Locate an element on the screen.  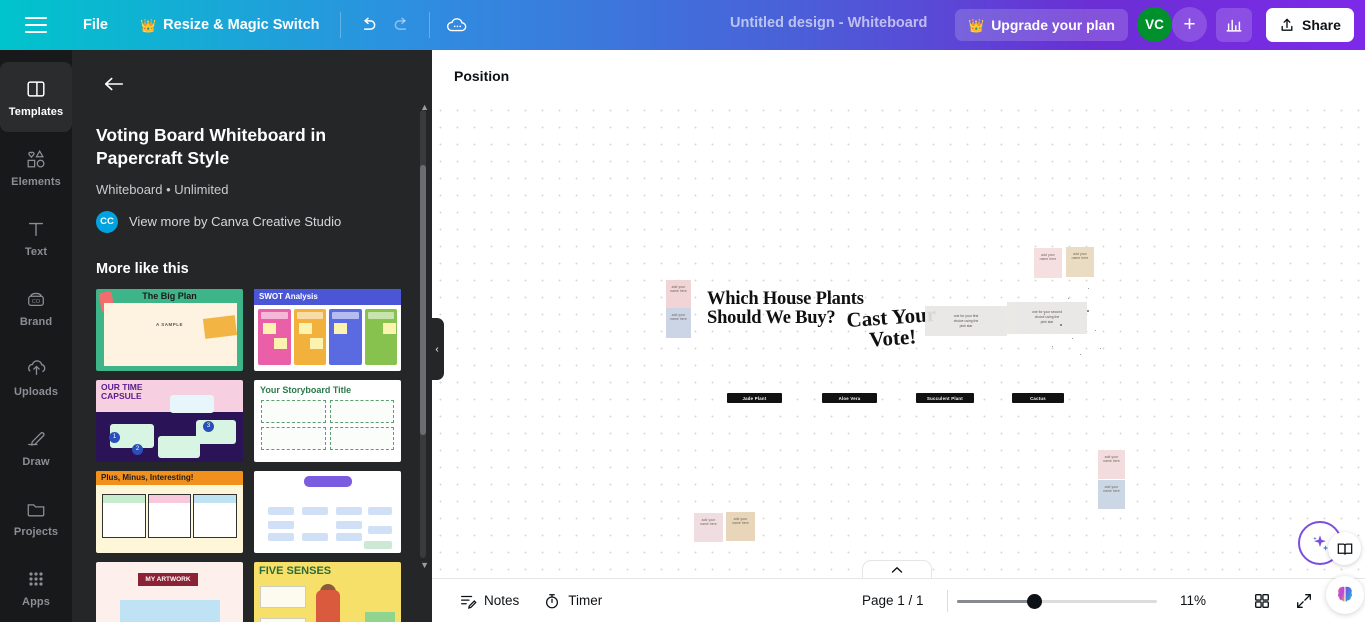
thumb-green-box is located at coordinates (380, 616).